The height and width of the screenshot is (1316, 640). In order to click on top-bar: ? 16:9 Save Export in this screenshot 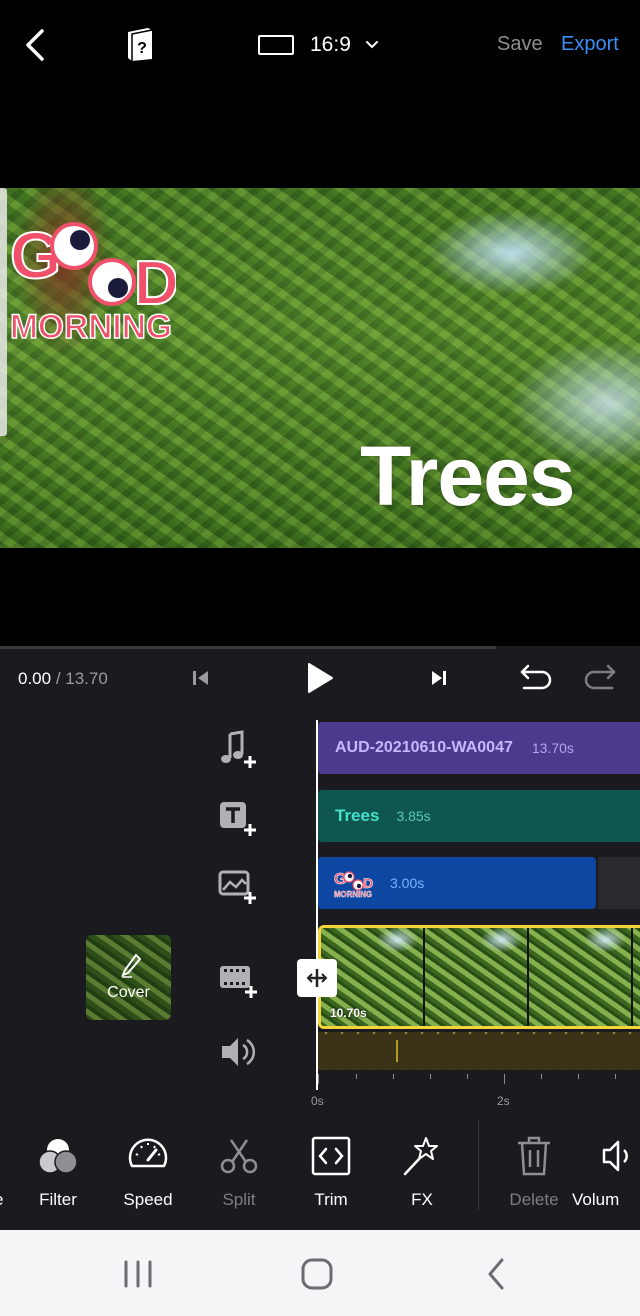, I will do `click(320, 45)`.